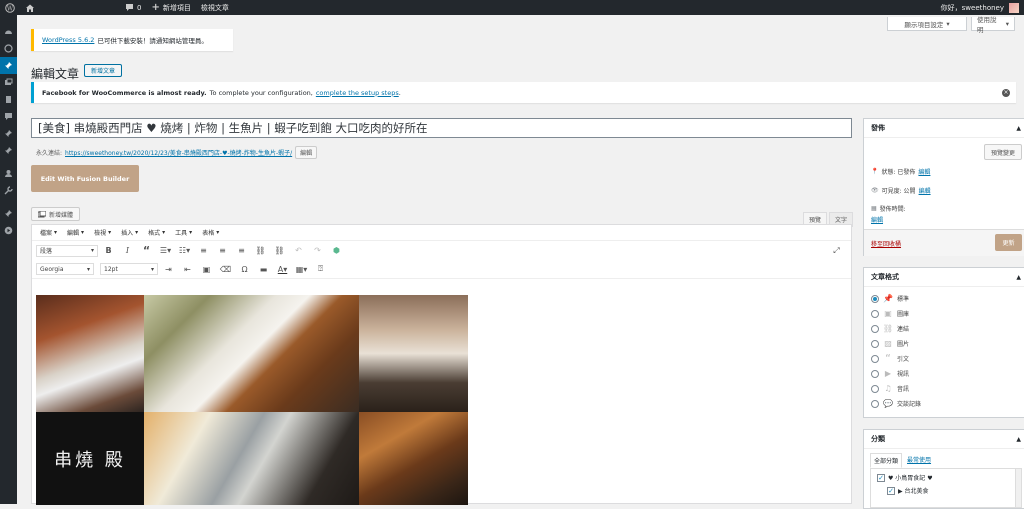 The image size is (1024, 509). What do you see at coordinates (8, 190) in the screenshot?
I see `tools-icon` at bounding box center [8, 190].